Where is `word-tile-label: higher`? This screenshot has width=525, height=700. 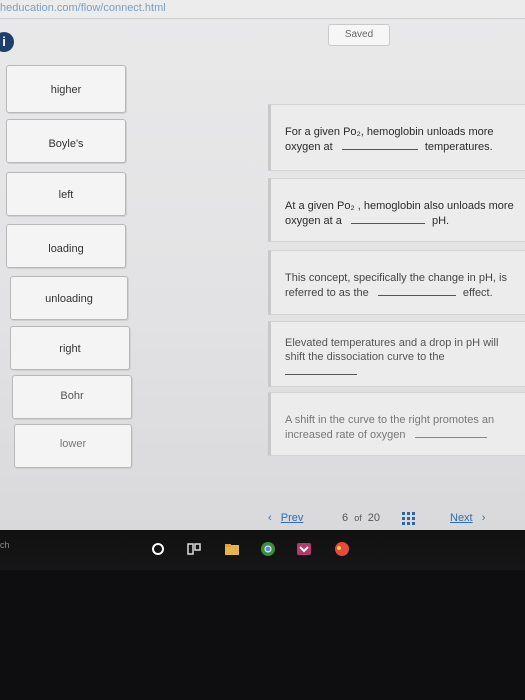 word-tile-label: higher is located at coordinates (66, 90).